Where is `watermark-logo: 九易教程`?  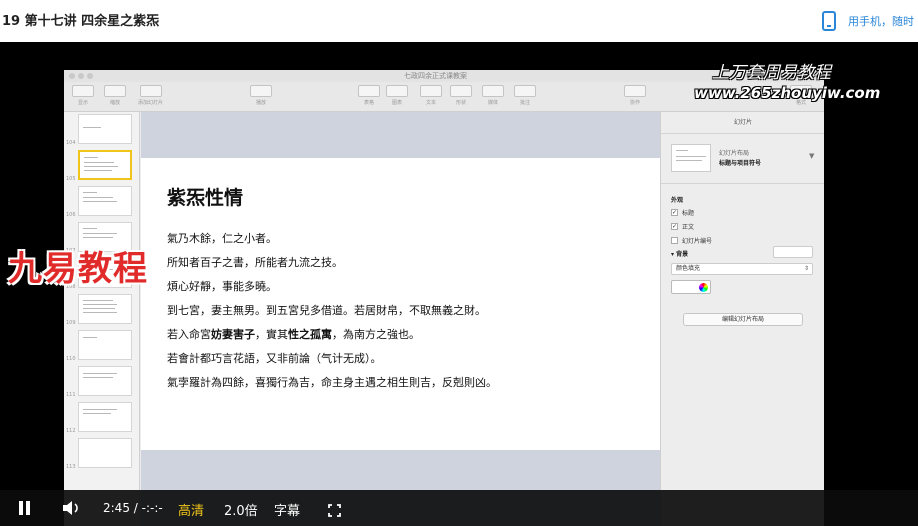 watermark-logo: 九易教程 is located at coordinates (78, 269).